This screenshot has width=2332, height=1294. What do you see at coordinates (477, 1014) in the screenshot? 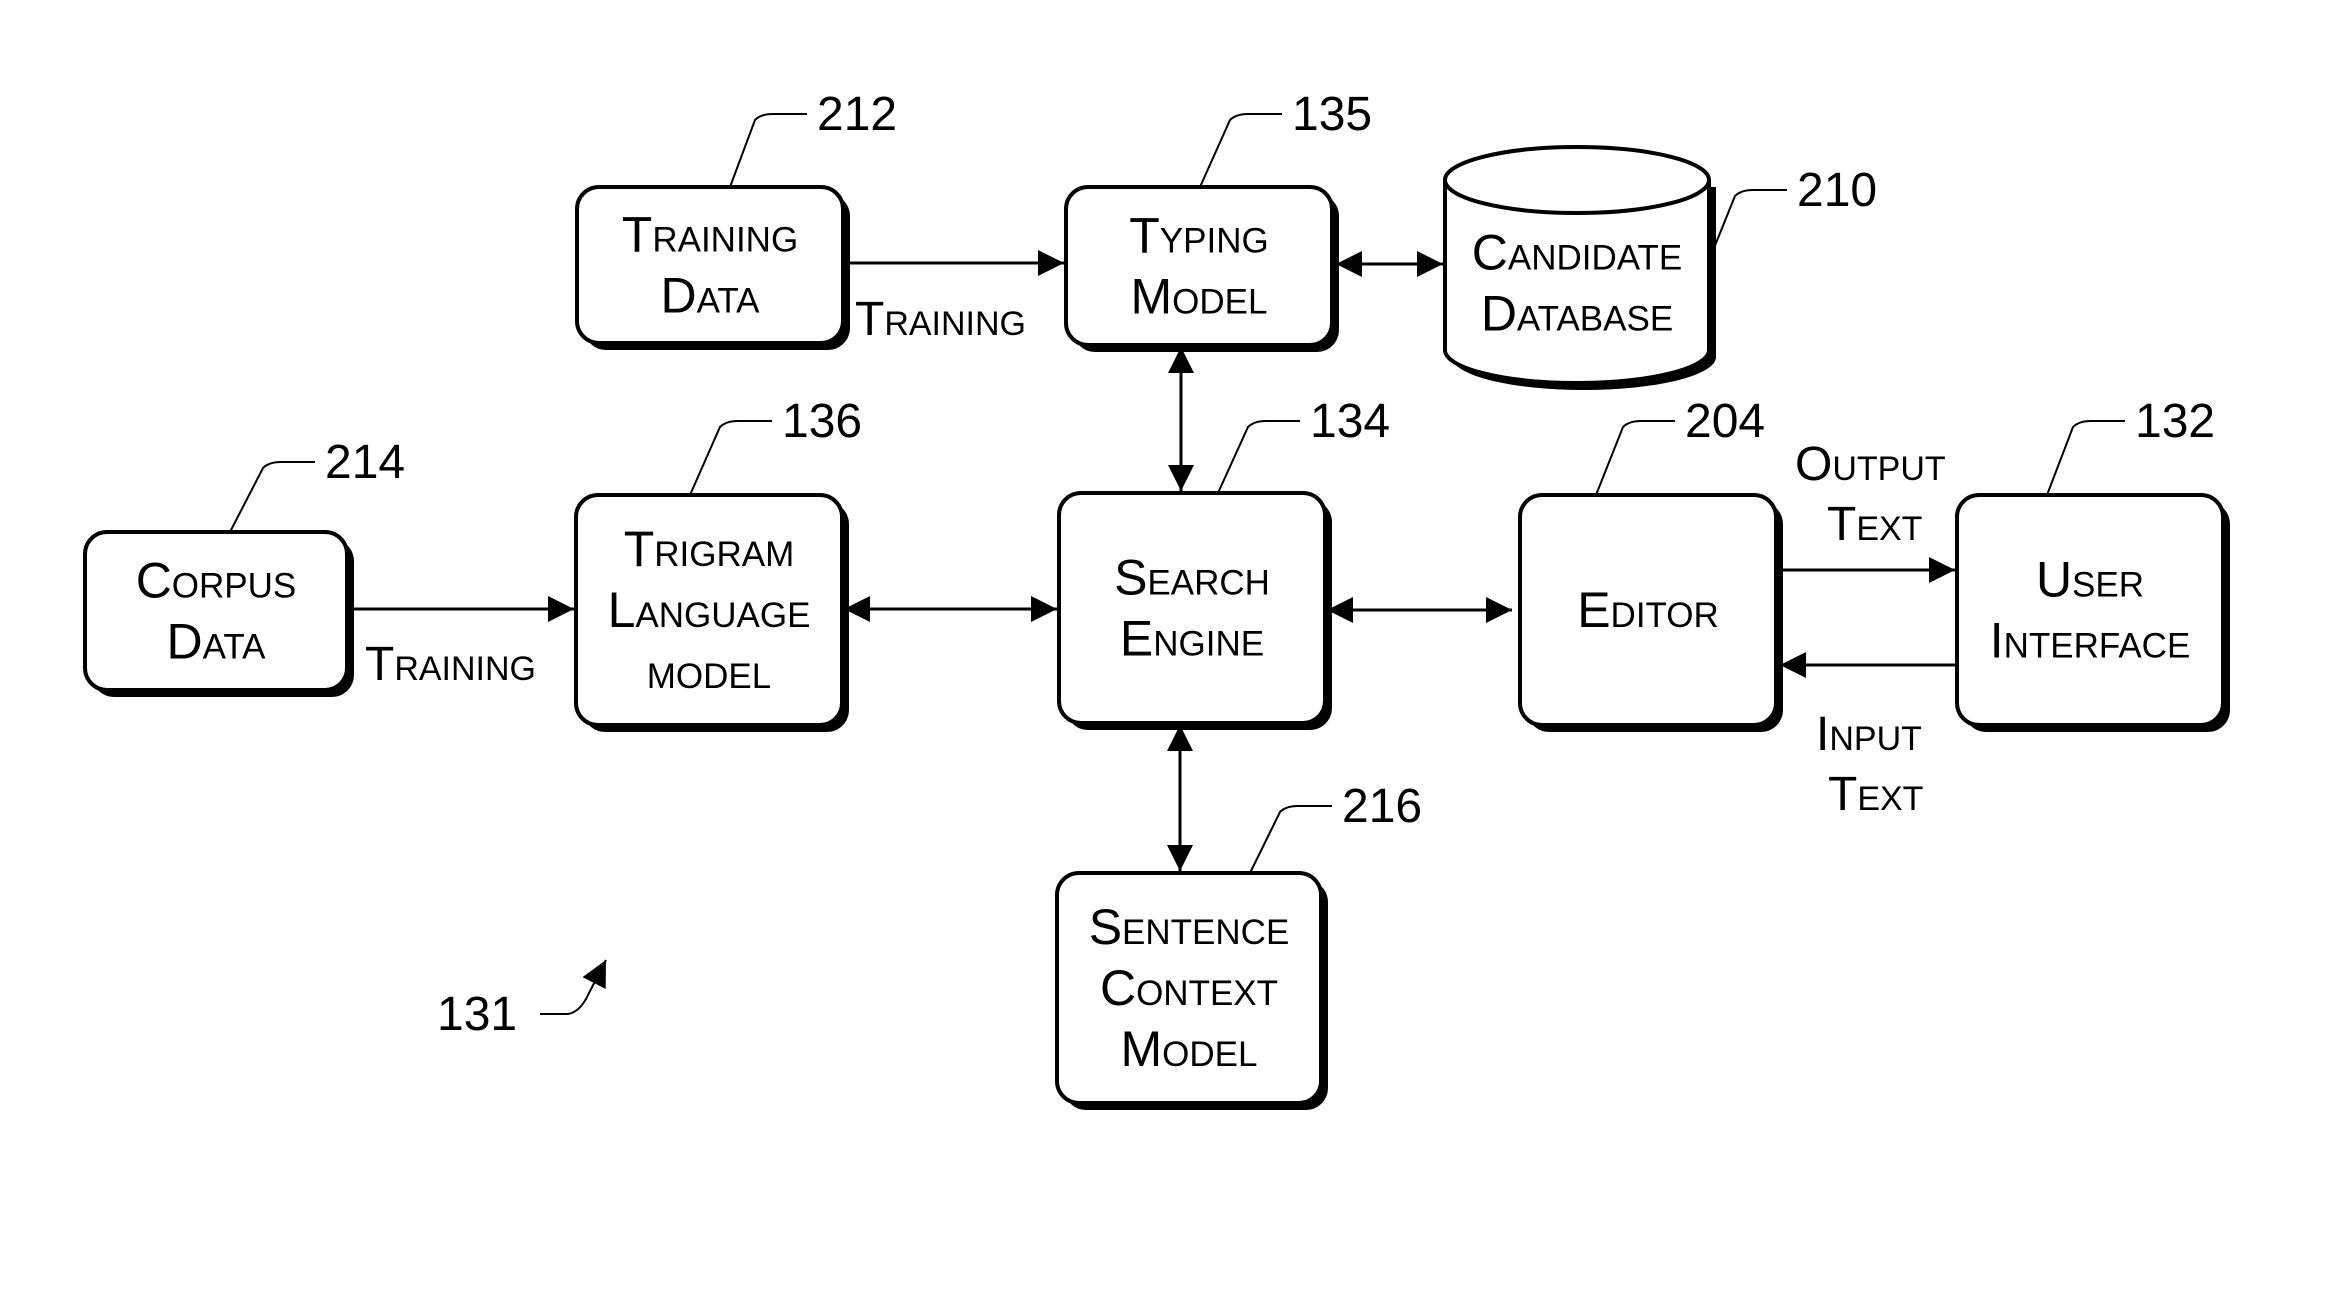
I see `figure-ref-number: 131` at bounding box center [477, 1014].